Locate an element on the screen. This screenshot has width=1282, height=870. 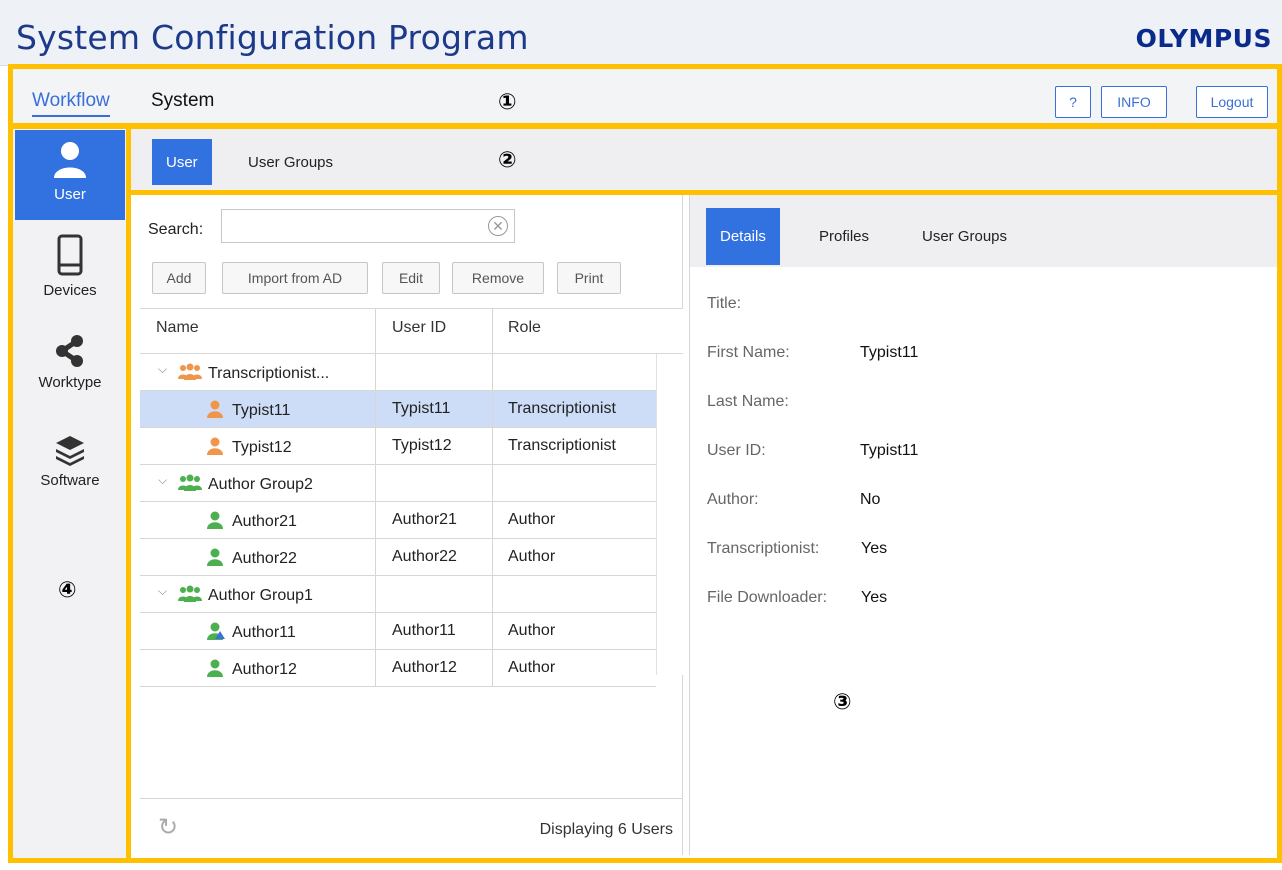
callout-3: ③ is located at coordinates (842, 702).